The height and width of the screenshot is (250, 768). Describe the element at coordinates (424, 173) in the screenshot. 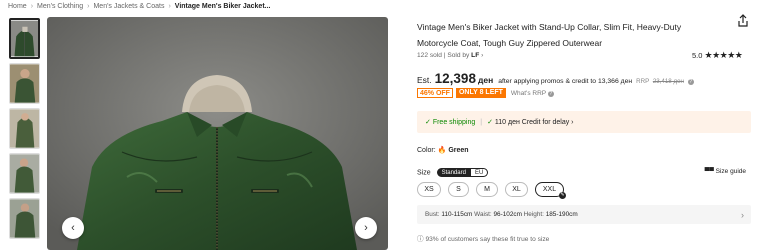

I see `size-label: Size` at that location.